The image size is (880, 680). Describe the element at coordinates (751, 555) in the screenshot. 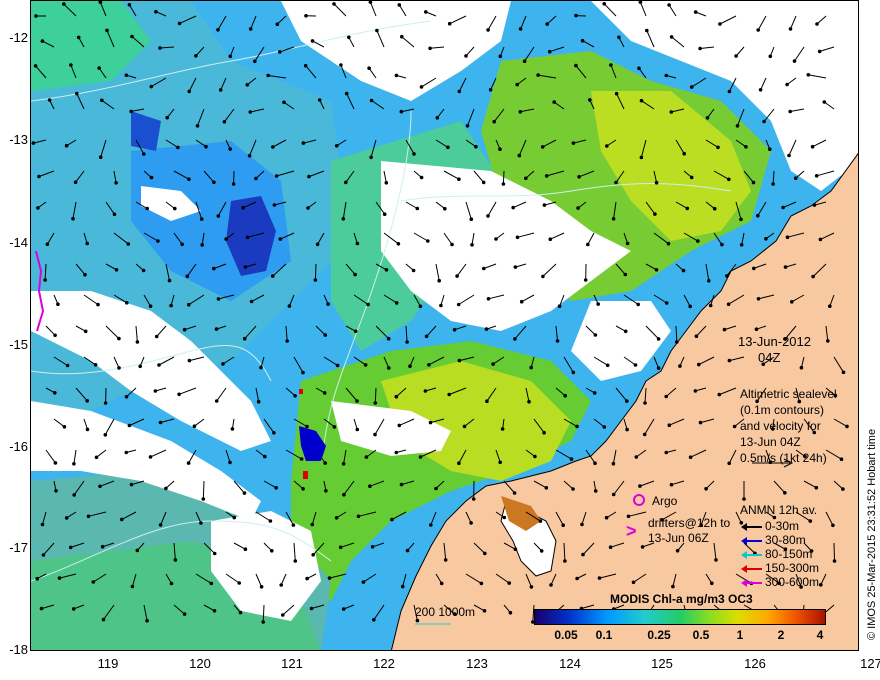

I see `anmn-arrow-icon` at that location.